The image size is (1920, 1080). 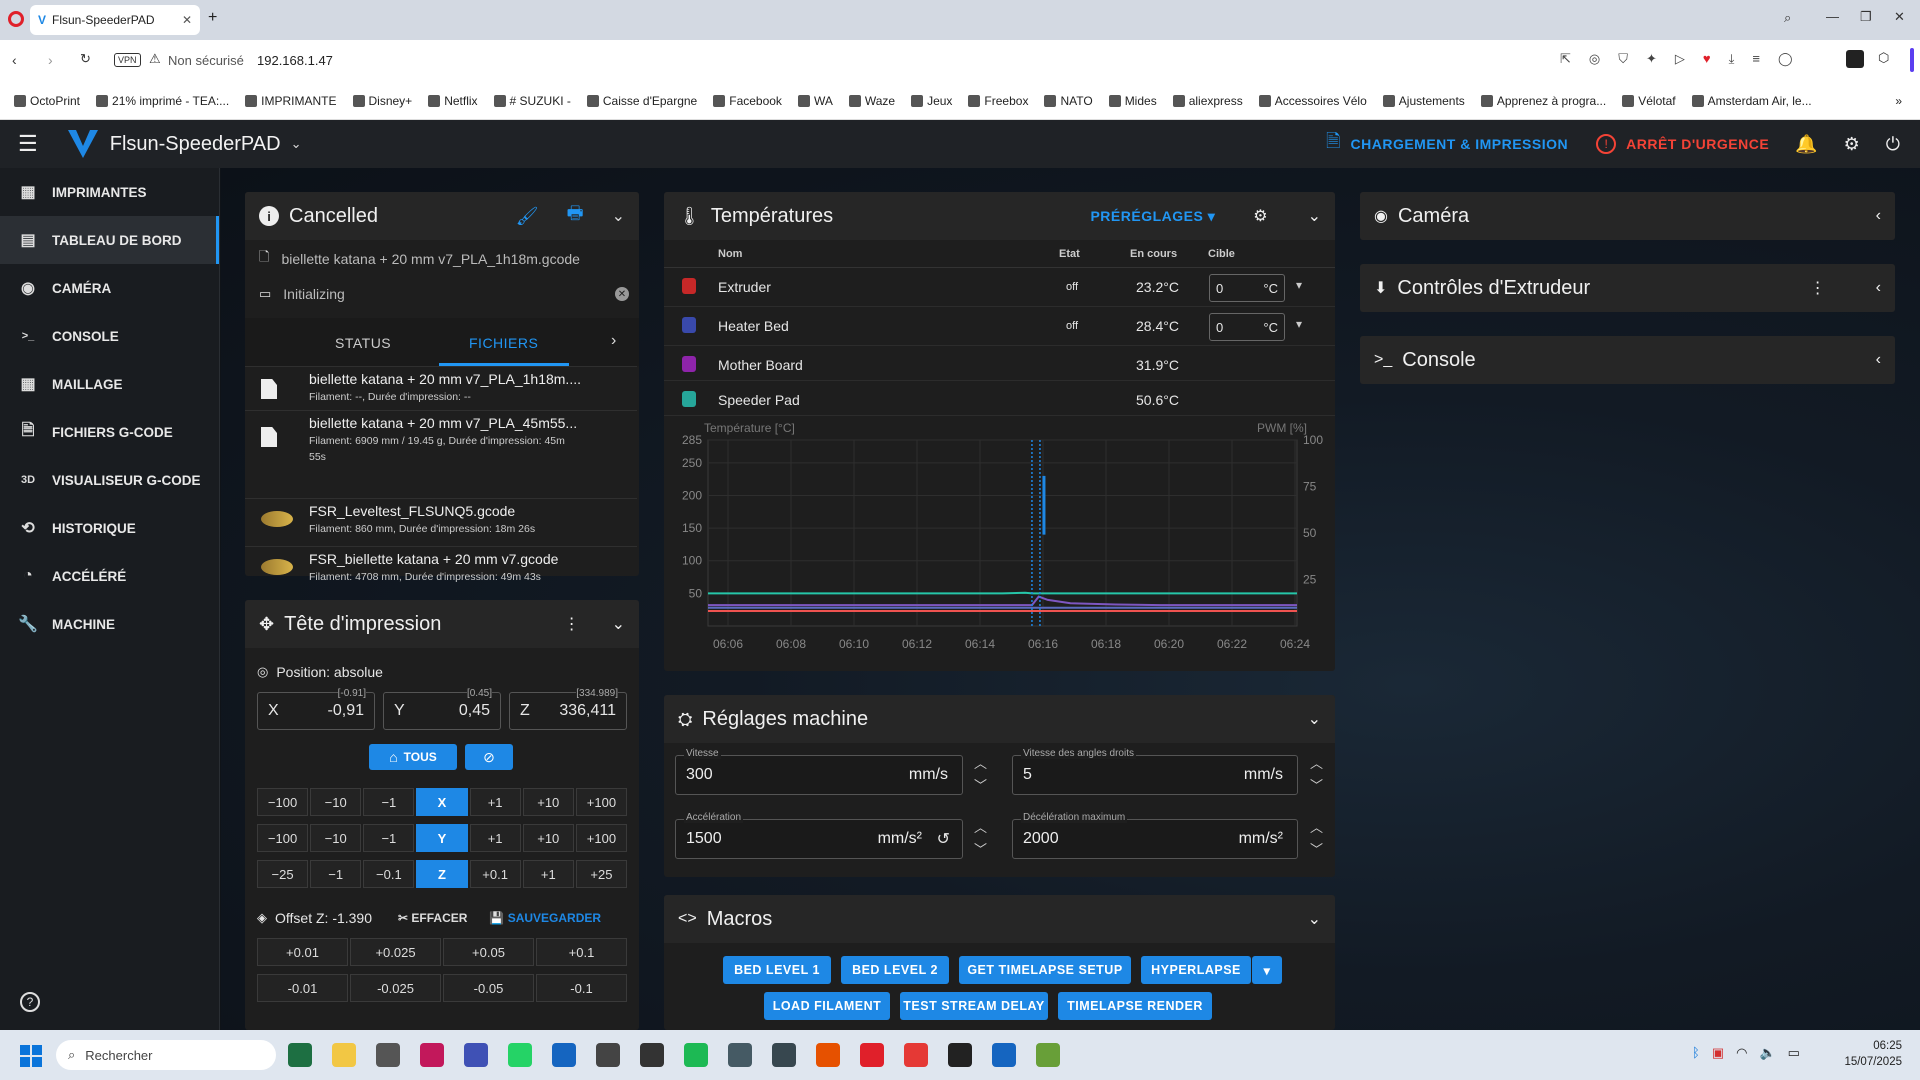 What do you see at coordinates (747, 101) in the screenshot?
I see `bookmark-item: Facebook` at bounding box center [747, 101].